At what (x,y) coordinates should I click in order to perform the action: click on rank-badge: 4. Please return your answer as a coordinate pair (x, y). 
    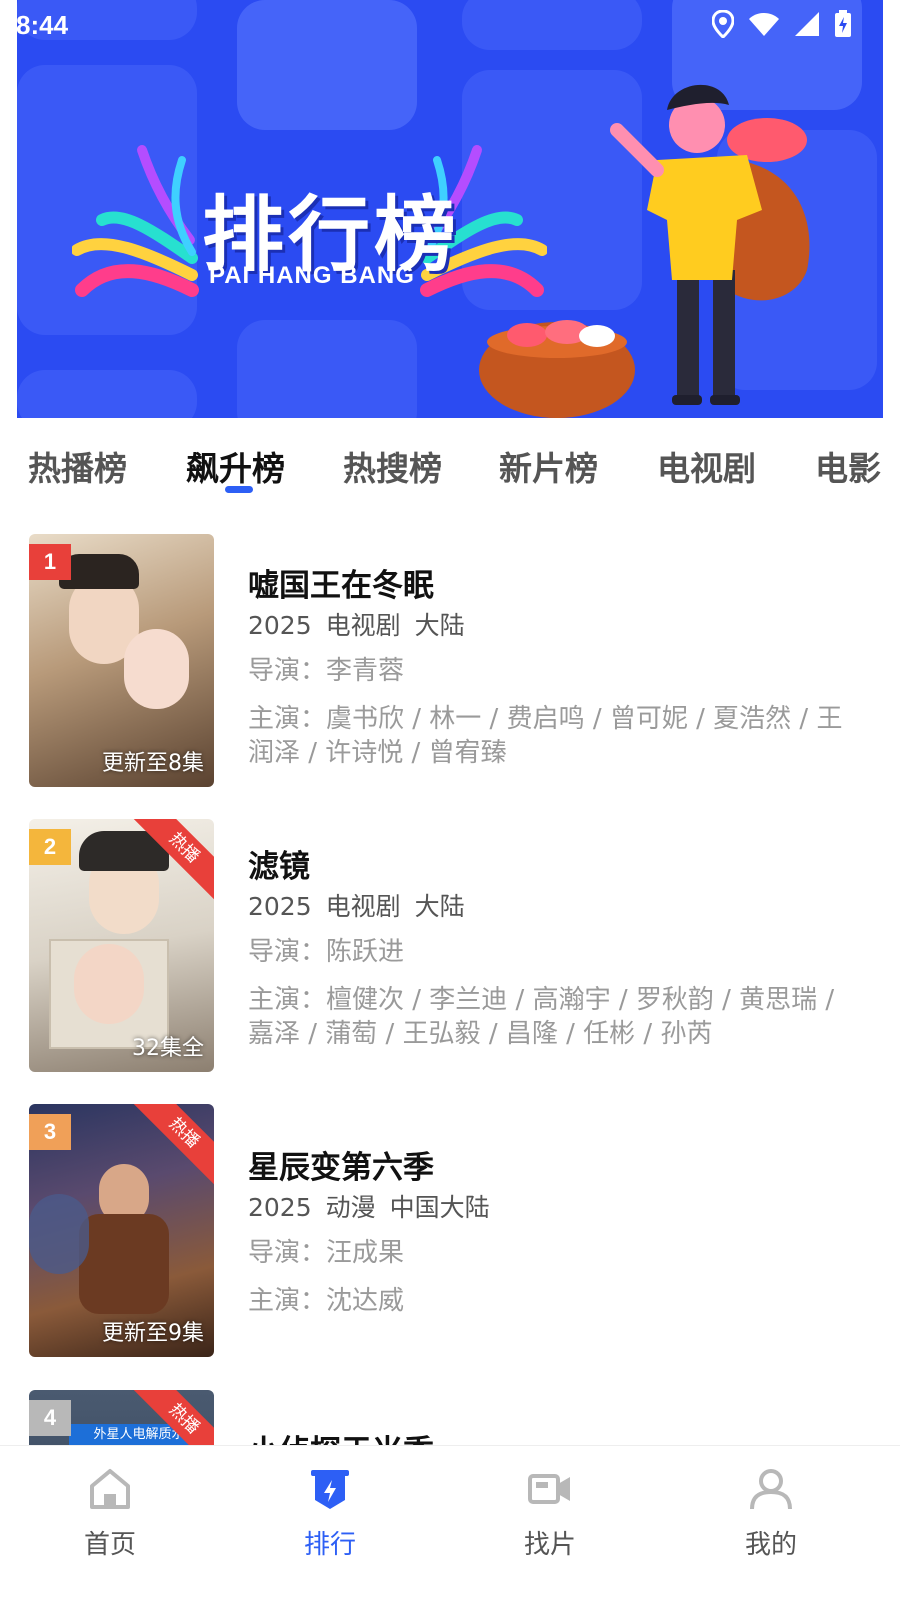
    Looking at the image, I should click on (50, 1418).